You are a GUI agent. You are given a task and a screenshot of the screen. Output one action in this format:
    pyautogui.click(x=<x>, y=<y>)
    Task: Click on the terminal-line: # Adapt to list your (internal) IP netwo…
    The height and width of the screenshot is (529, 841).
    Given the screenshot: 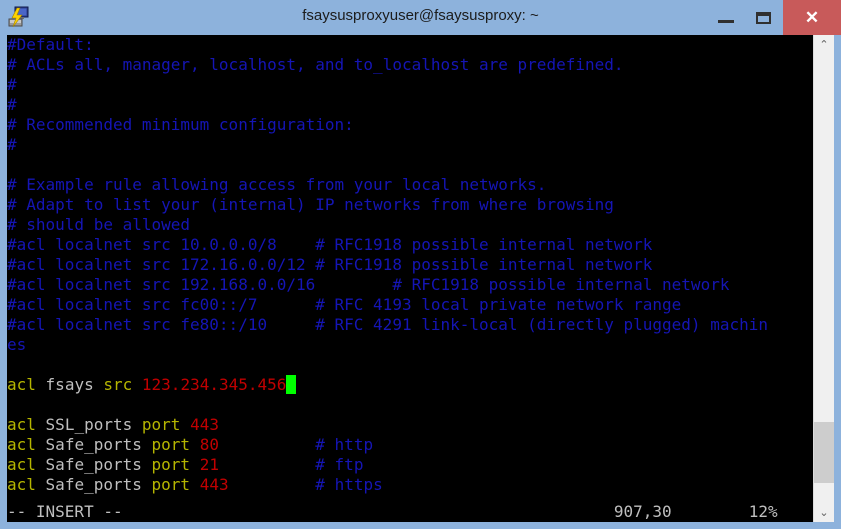 What is the action you would take?
    pyautogui.click(x=310, y=204)
    